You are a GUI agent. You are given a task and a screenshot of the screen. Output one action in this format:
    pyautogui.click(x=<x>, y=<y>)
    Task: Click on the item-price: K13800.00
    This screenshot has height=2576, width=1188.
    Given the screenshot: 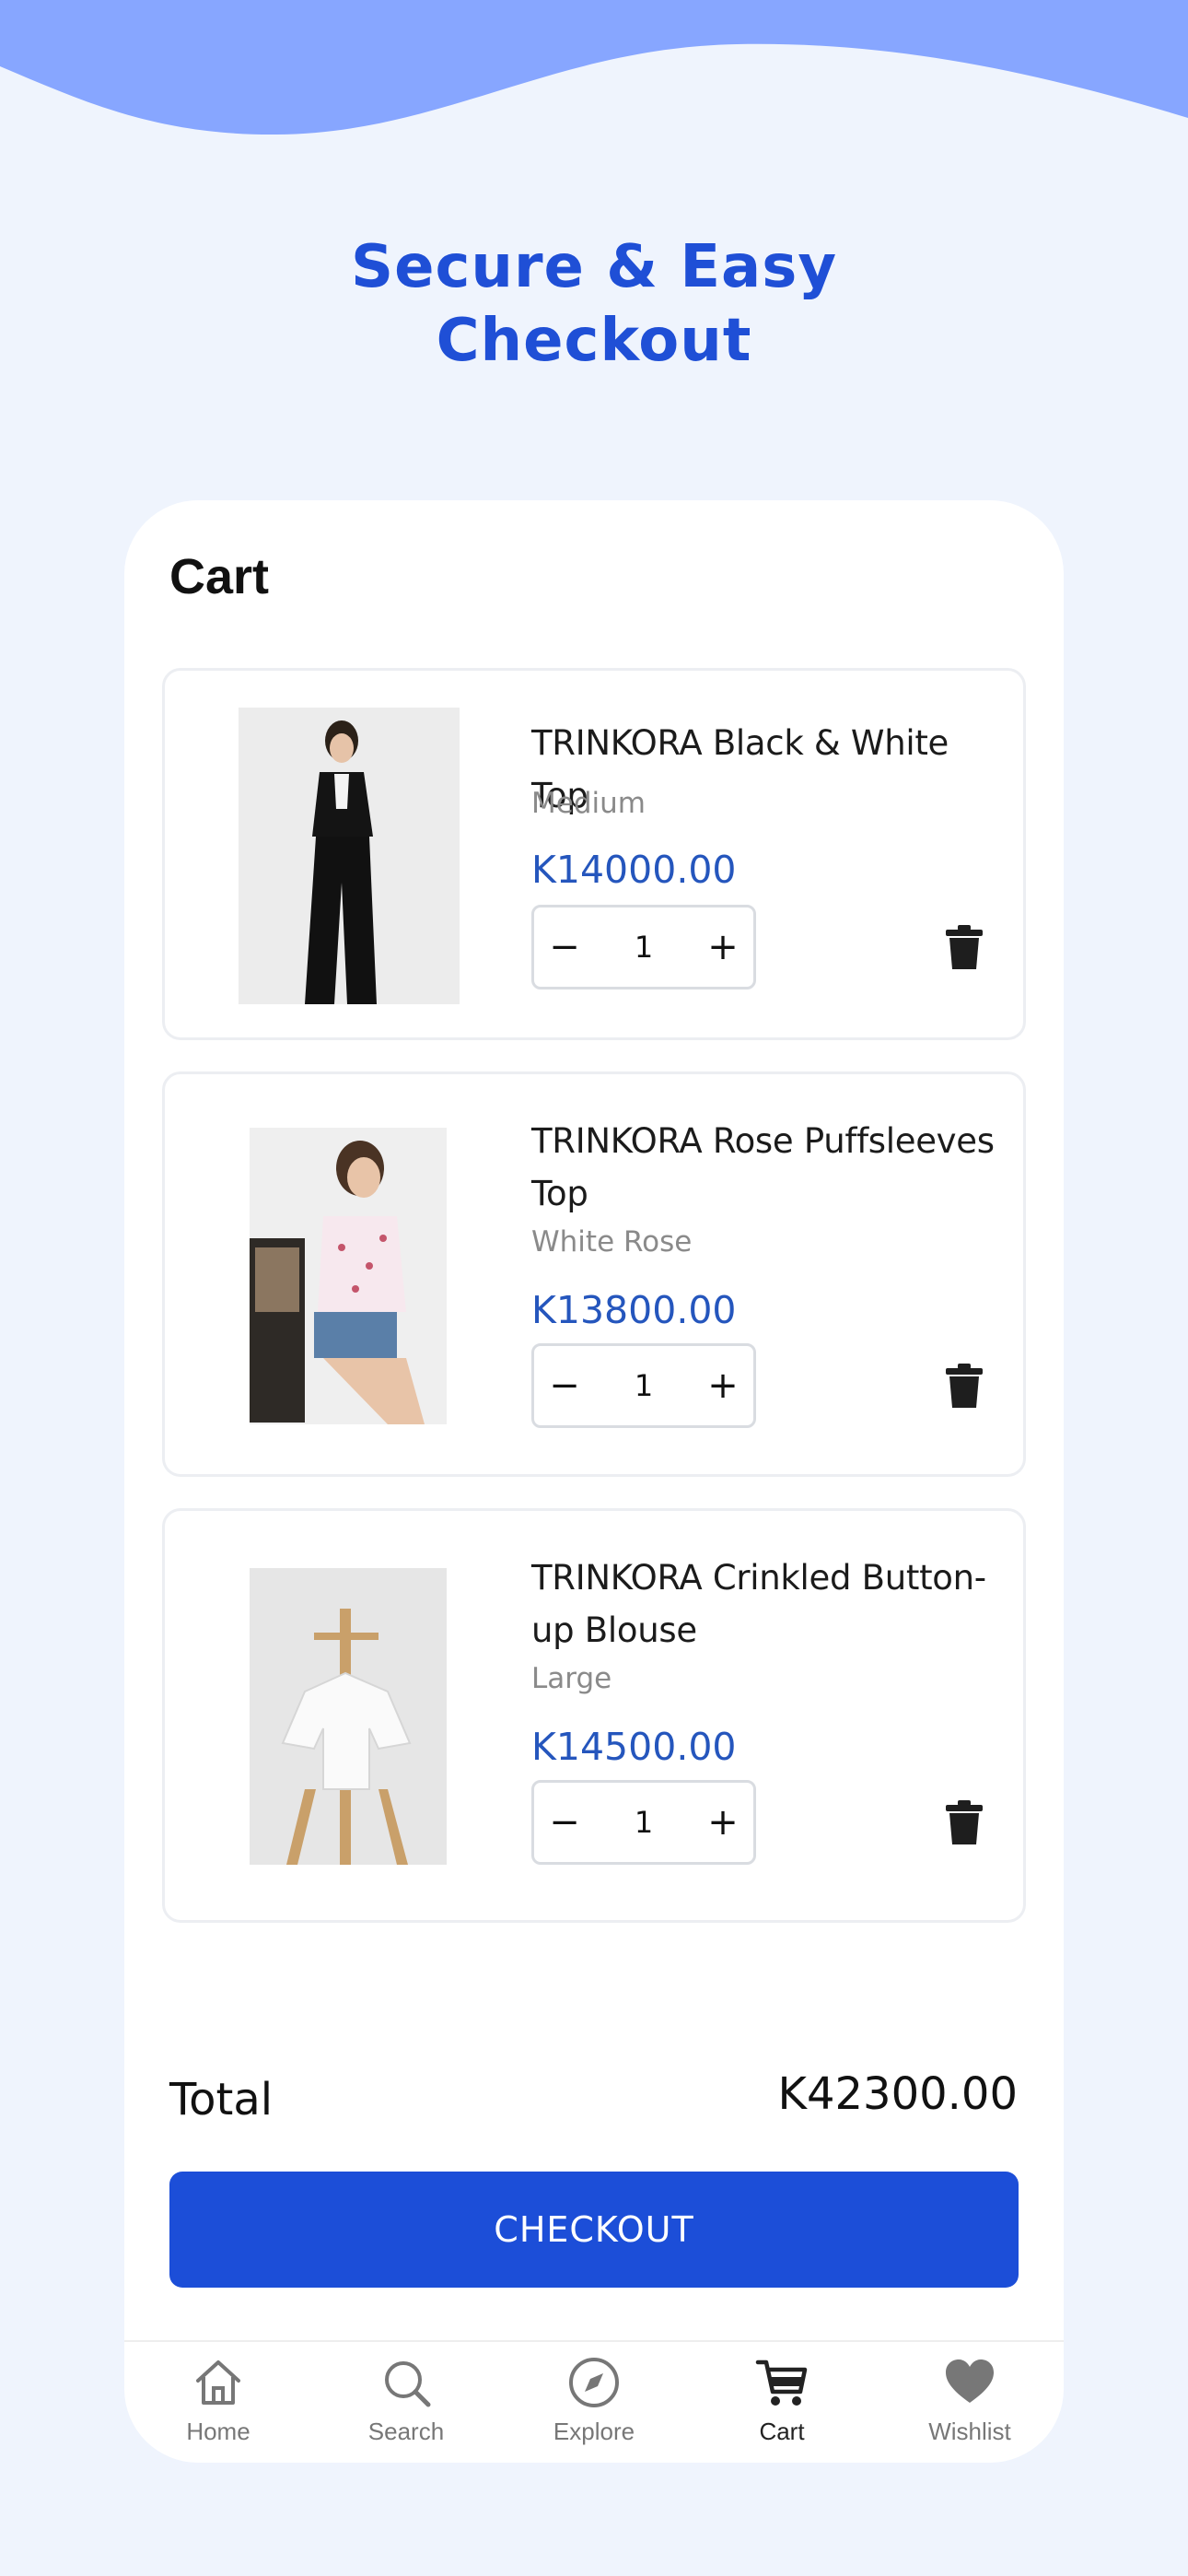 What is the action you would take?
    pyautogui.click(x=634, y=1310)
    